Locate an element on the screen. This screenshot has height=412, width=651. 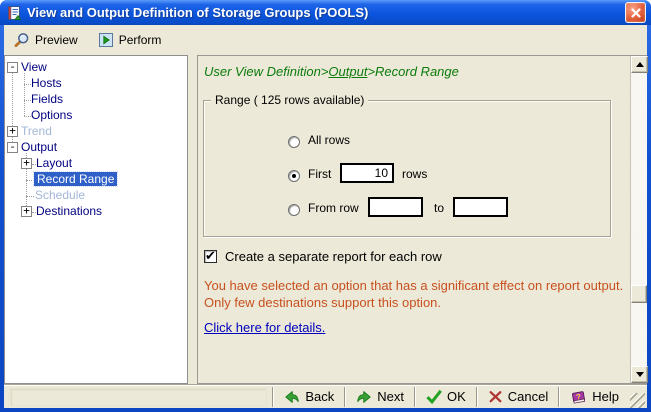
help-book-icon: ? is located at coordinates (578, 397).